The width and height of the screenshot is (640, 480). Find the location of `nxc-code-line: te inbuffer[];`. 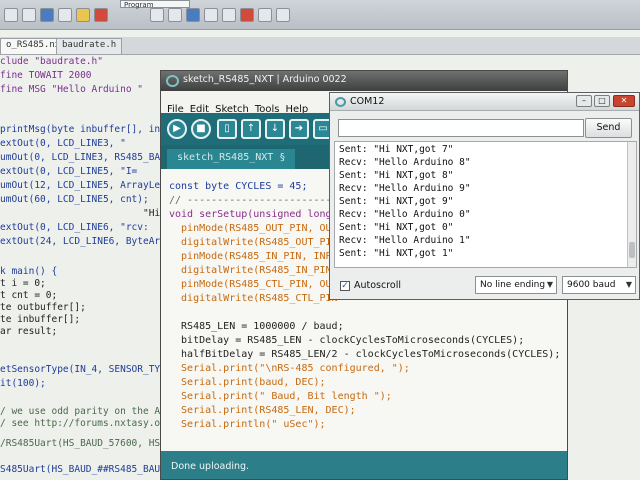

nxc-code-line: te inbuffer[]; is located at coordinates (40, 319).